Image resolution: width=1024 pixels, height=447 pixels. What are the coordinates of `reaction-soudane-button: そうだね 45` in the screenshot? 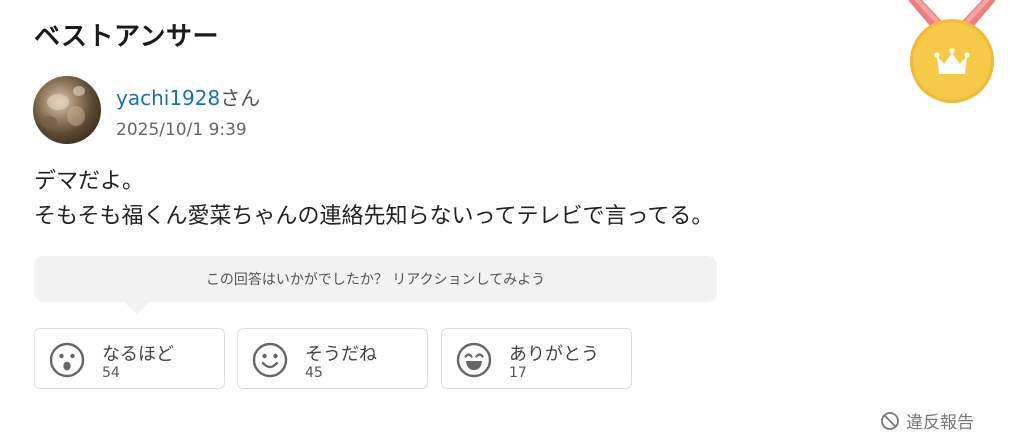 It's located at (332, 358).